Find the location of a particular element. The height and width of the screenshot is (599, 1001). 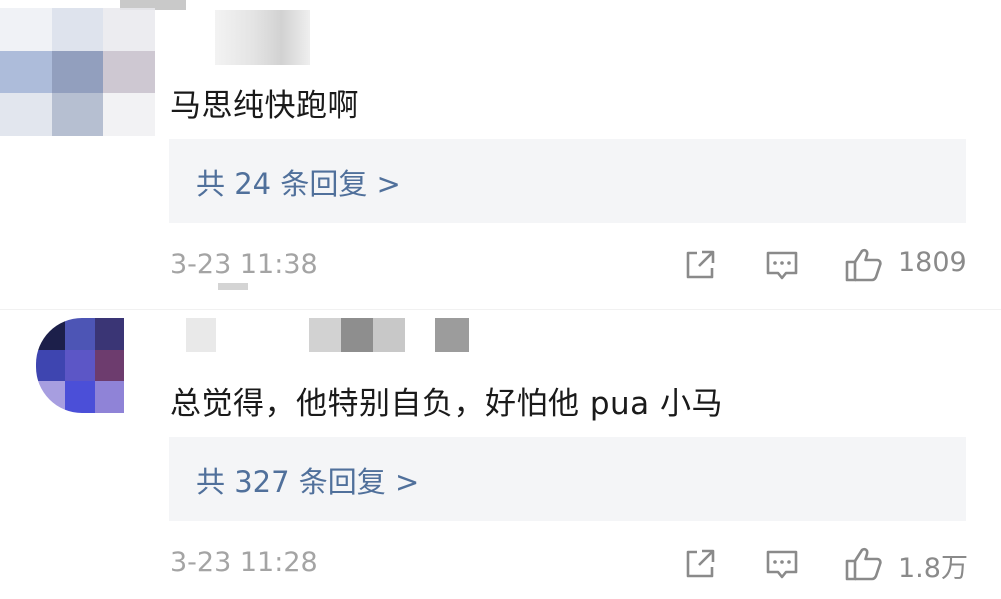

comment-actions: 1.8万 is located at coordinates (827, 566).